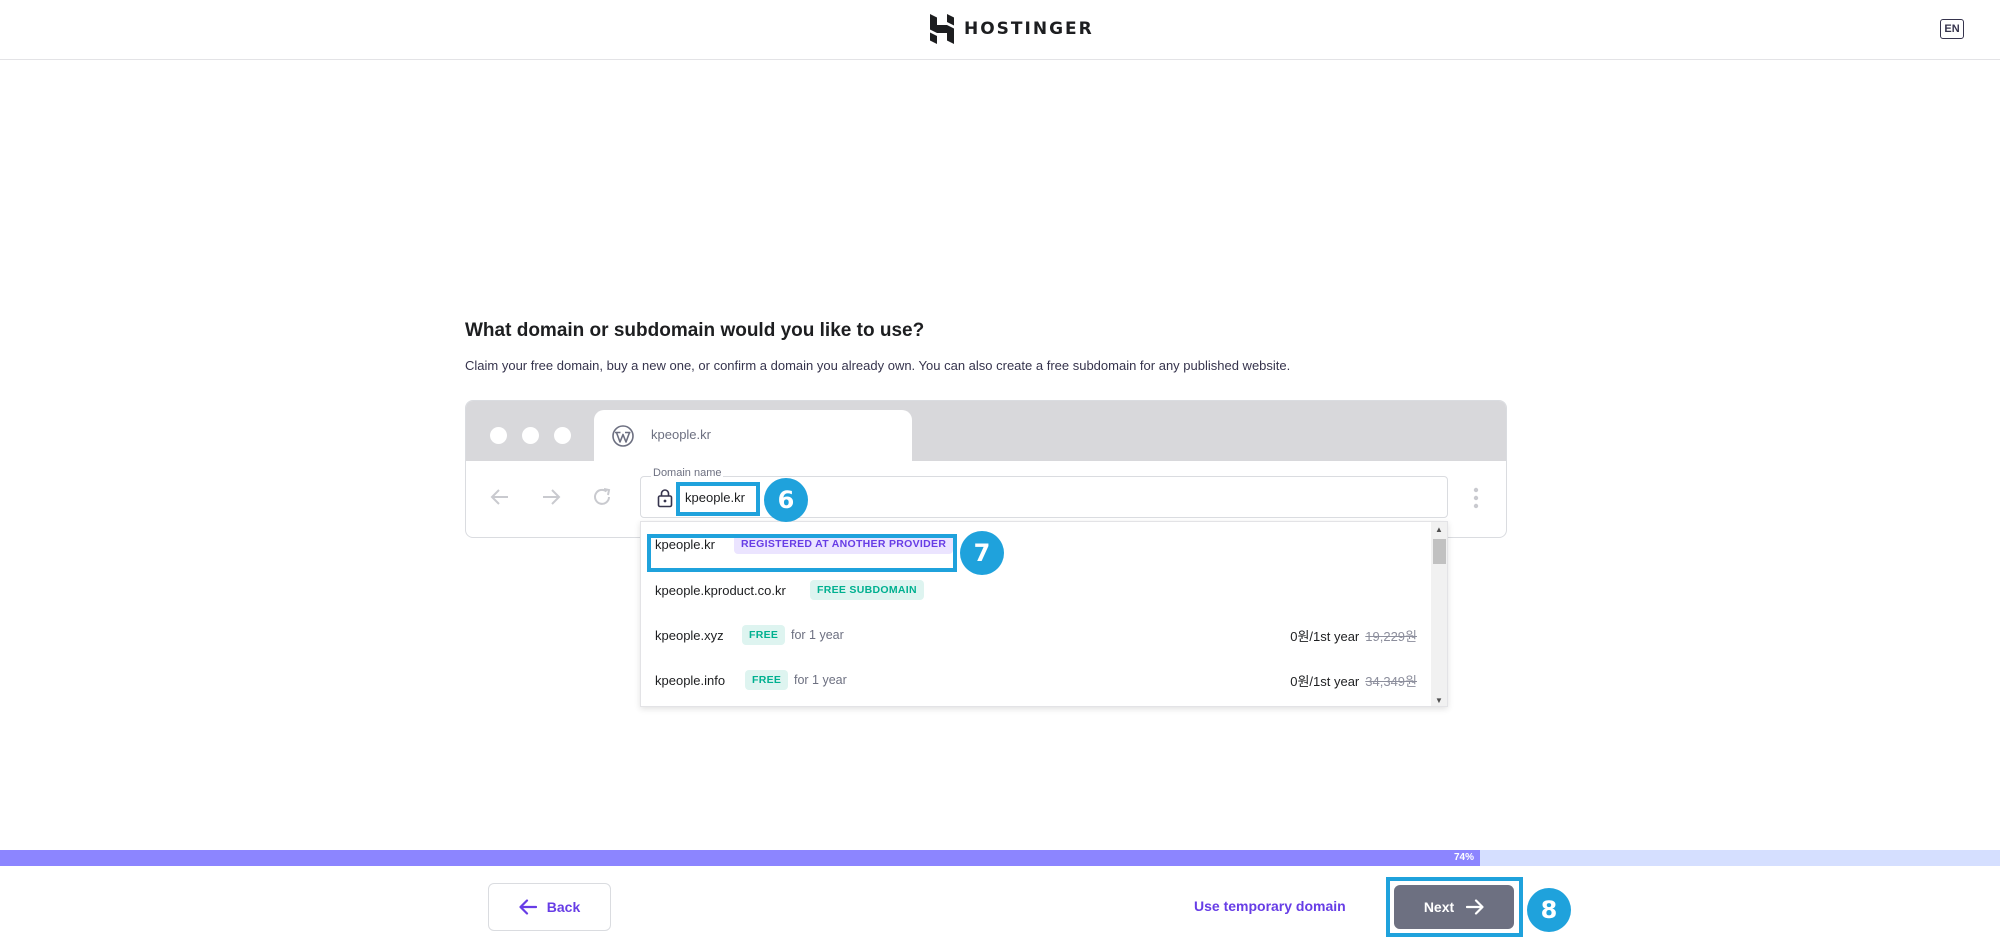 This screenshot has width=2000, height=945. What do you see at coordinates (687, 473) in the screenshot?
I see `domain-name-label: Domain name` at bounding box center [687, 473].